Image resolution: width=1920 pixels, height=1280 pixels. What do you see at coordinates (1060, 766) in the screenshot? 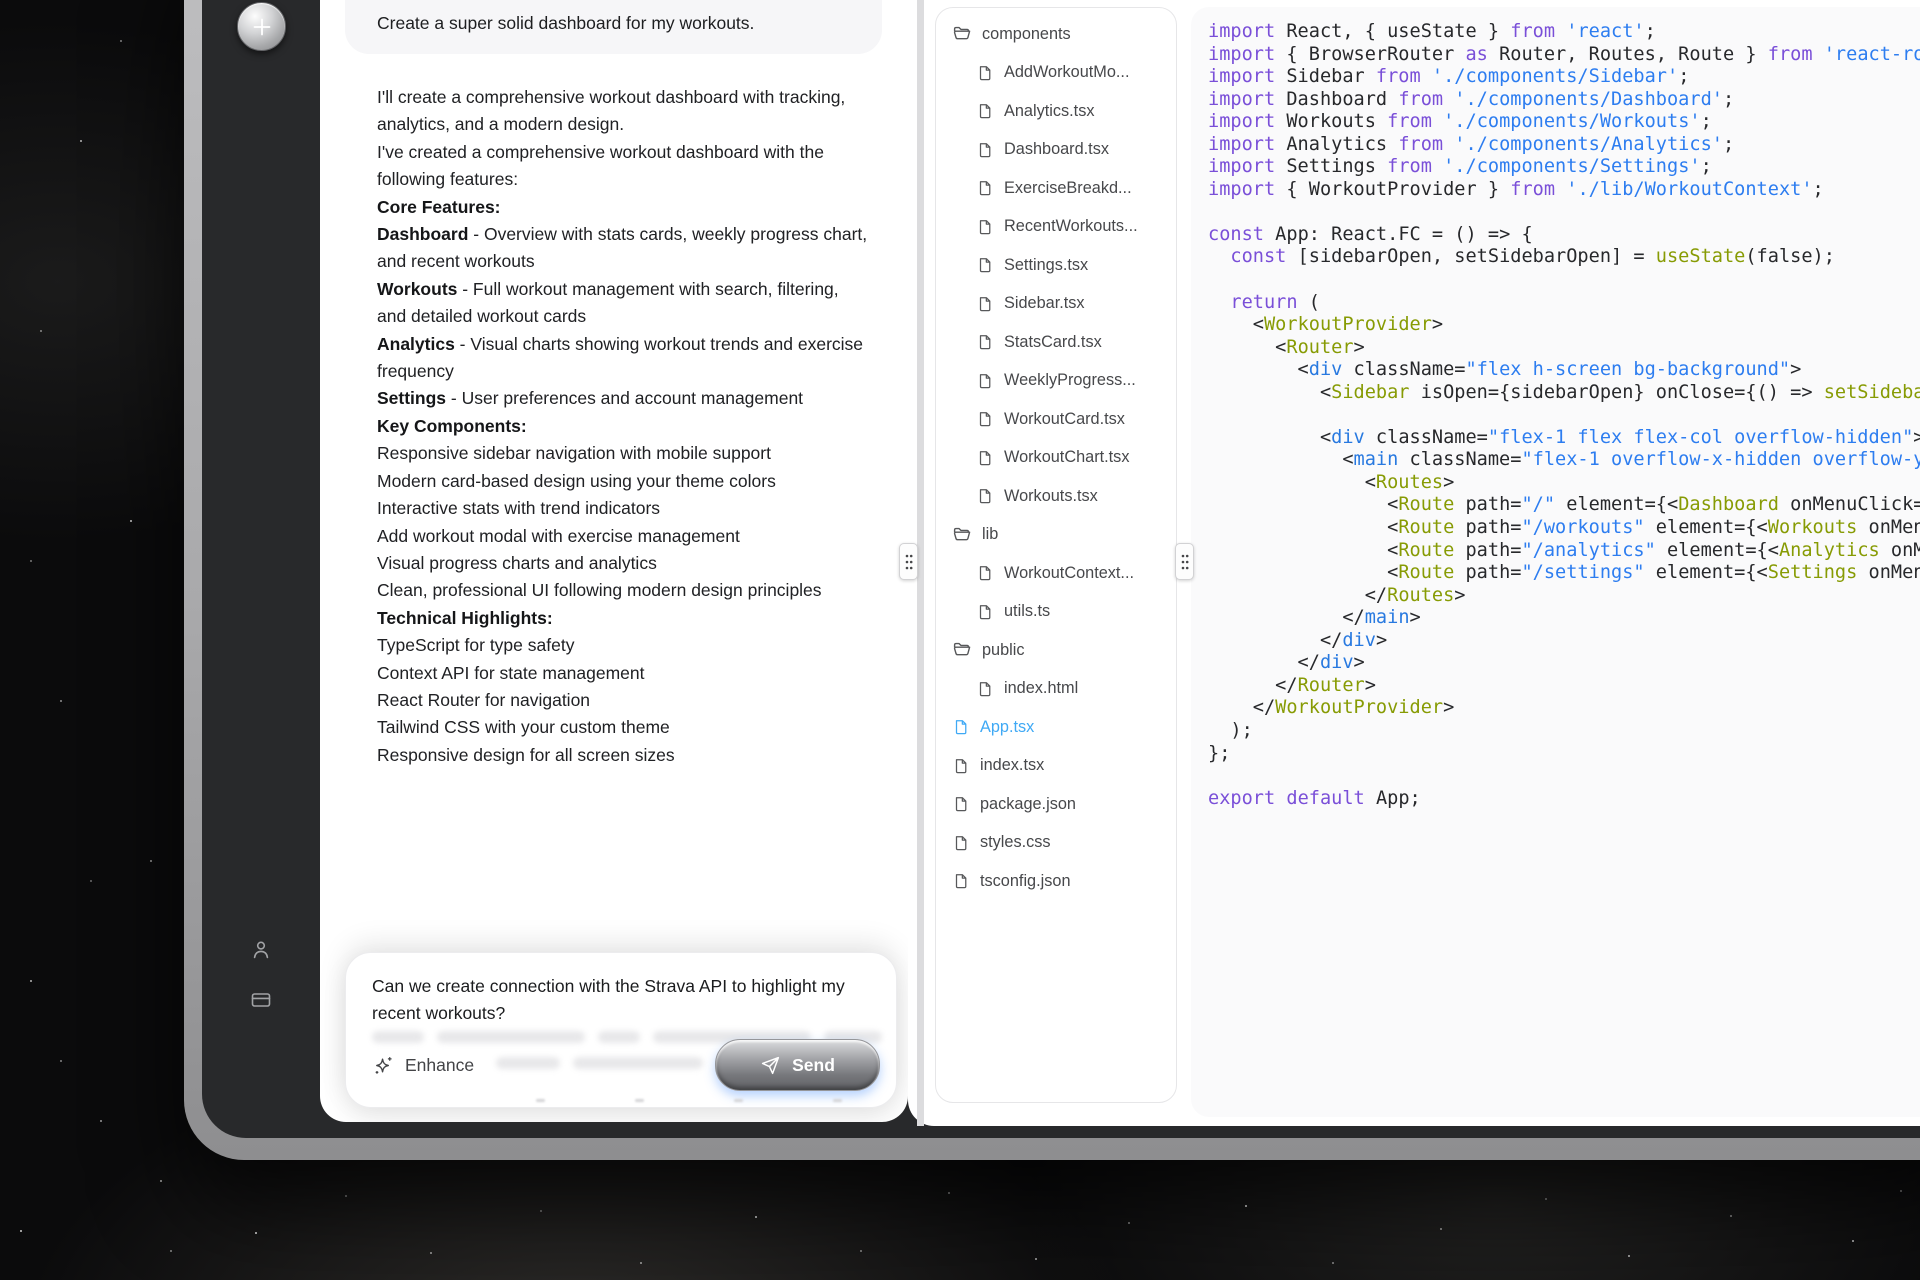
I see `tree-file-index-tsx: index.tsx` at bounding box center [1060, 766].